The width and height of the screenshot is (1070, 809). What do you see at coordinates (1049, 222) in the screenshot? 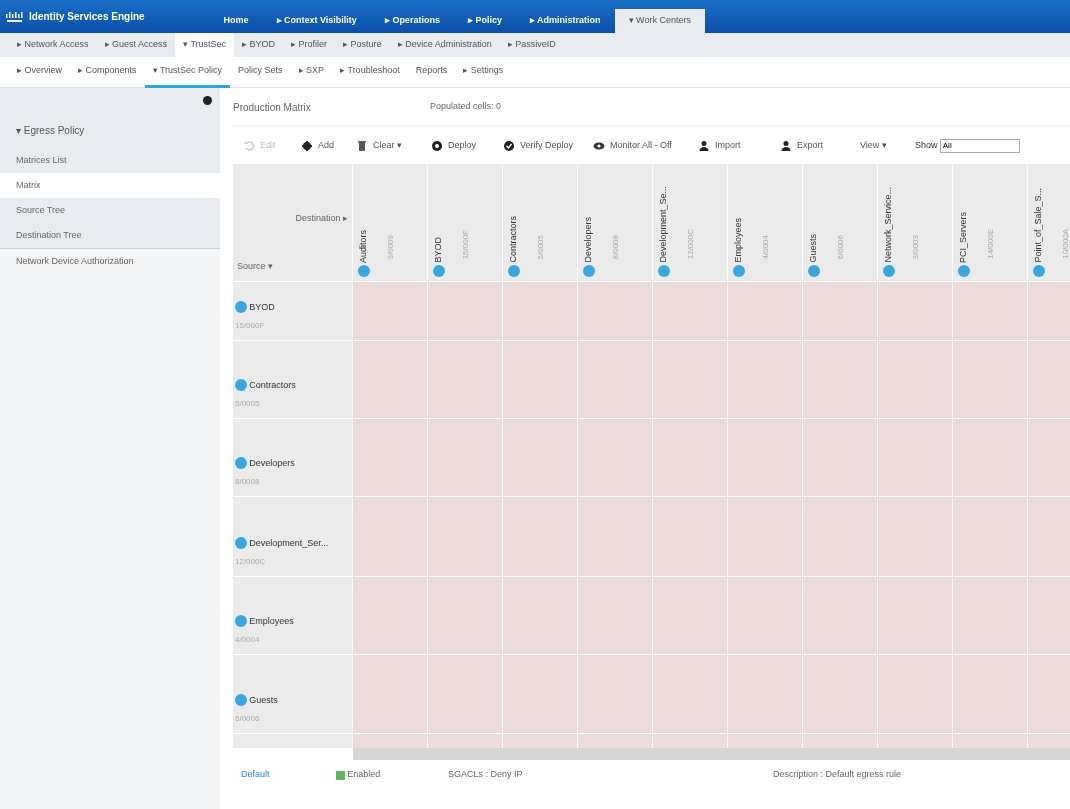
I see `column-header: Point_of_Sale_S... 10/000A` at bounding box center [1049, 222].